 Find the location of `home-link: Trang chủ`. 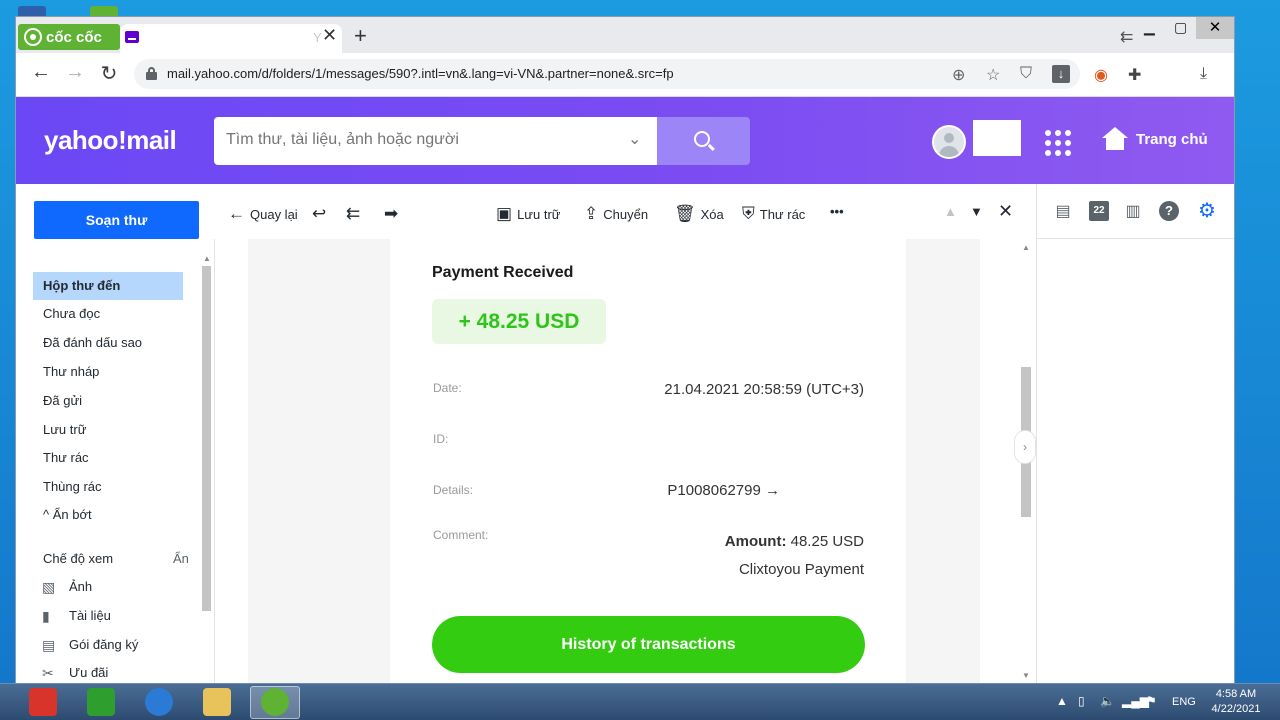

home-link: Trang chủ is located at coordinates (1155, 139).